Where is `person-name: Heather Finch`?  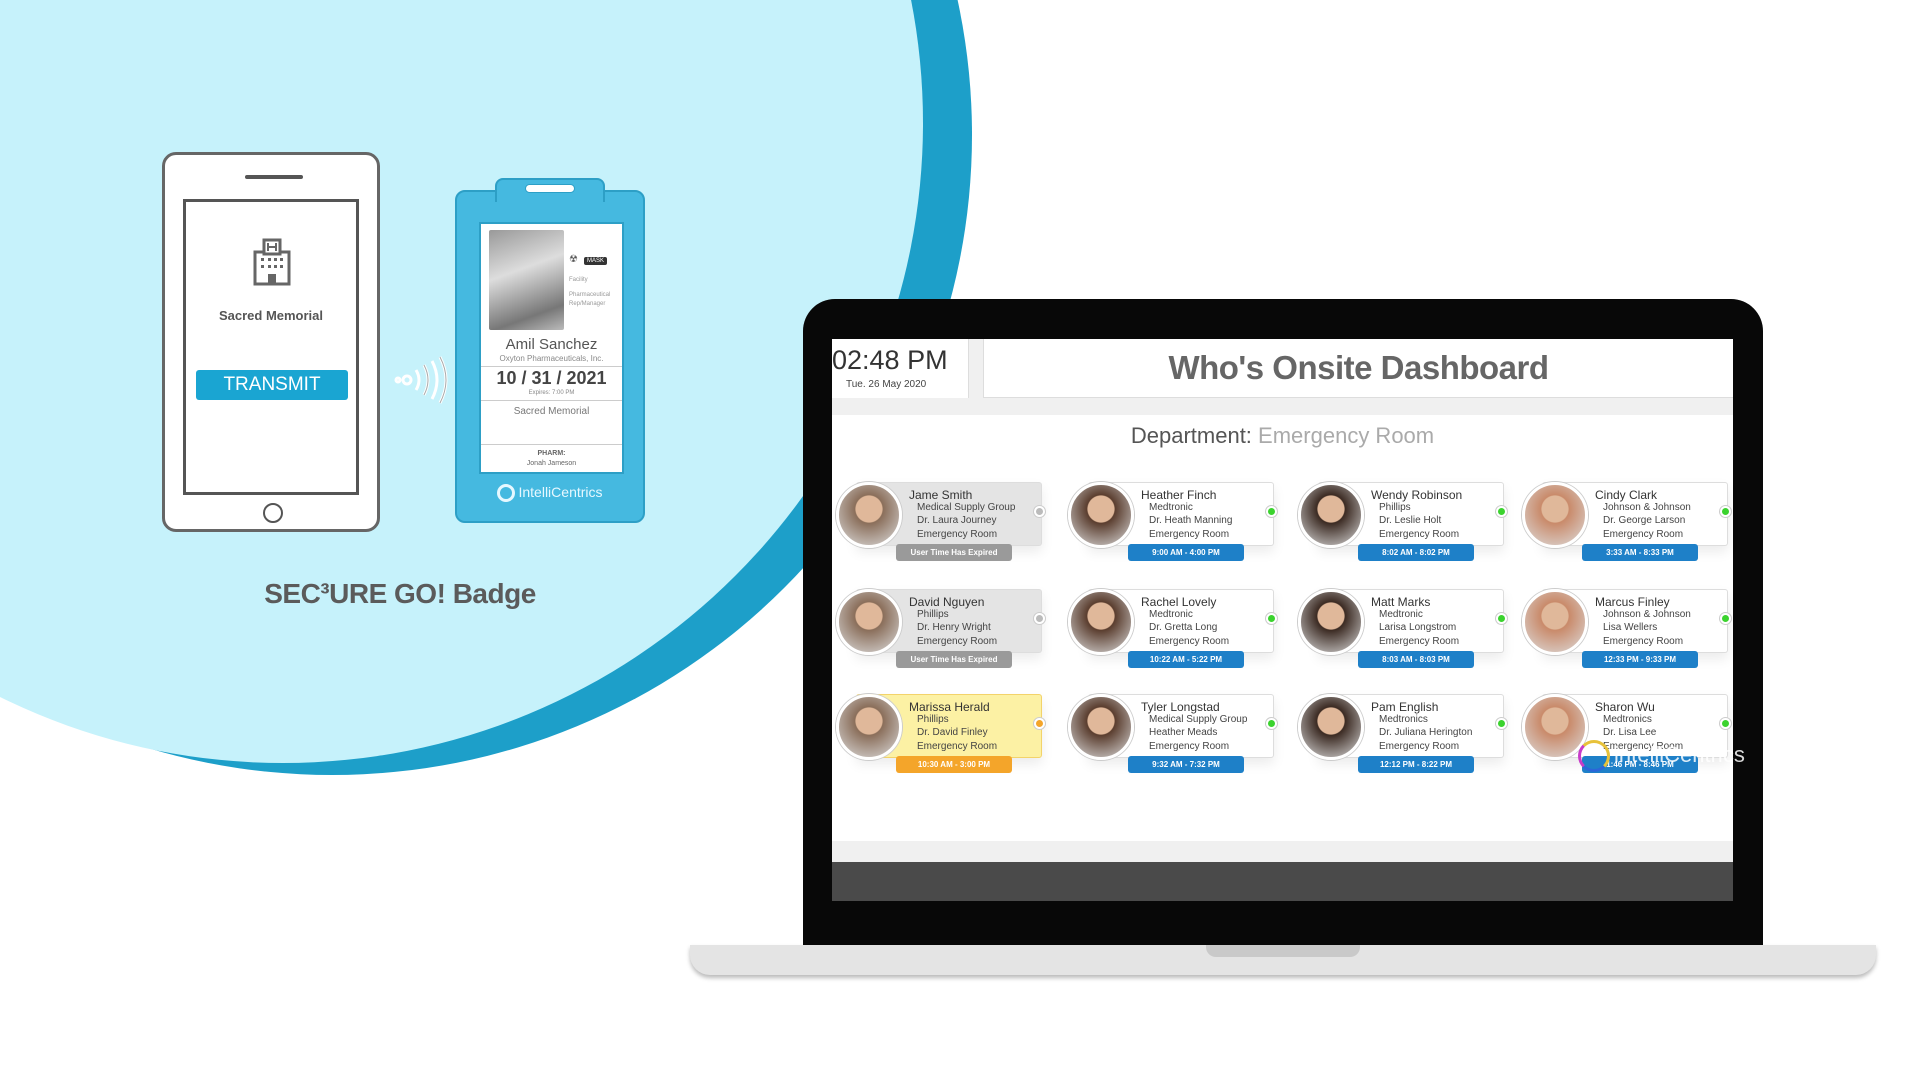 person-name: Heather Finch is located at coordinates (1179, 495).